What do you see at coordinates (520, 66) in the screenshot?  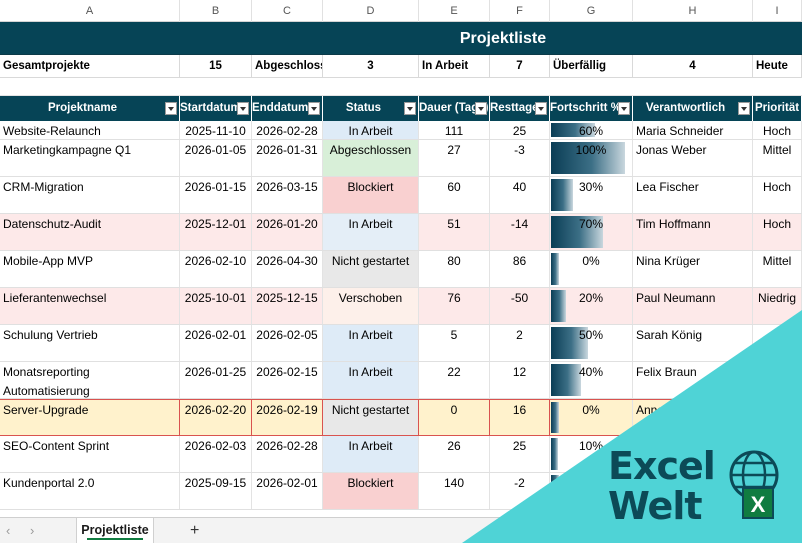 I see `summary-inwork-value: 7` at bounding box center [520, 66].